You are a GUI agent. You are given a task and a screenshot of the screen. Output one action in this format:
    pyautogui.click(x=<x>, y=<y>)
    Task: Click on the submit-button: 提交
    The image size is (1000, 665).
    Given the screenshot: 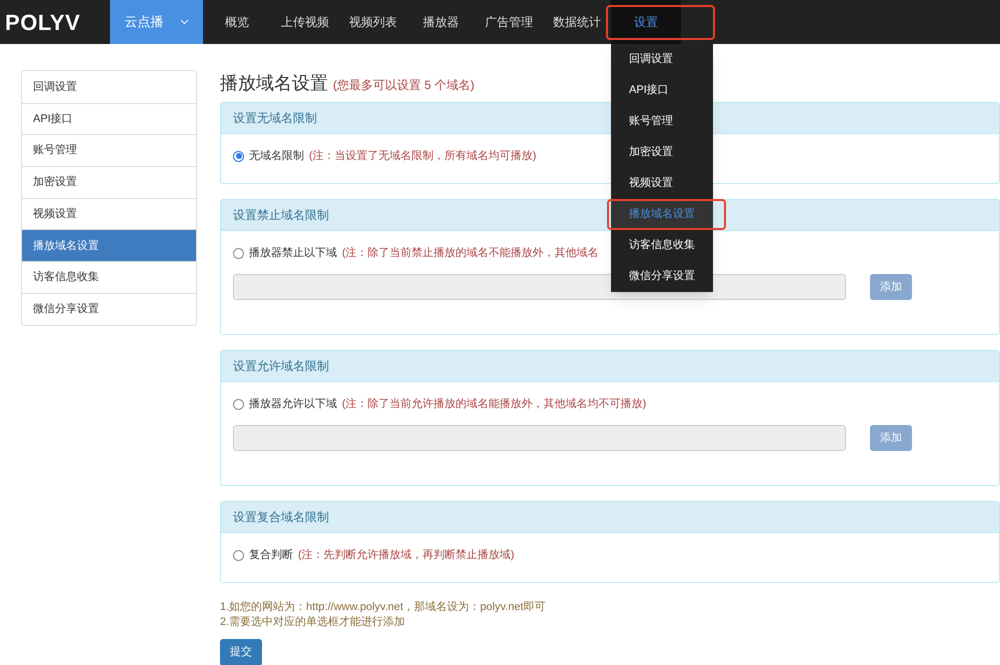 What is the action you would take?
    pyautogui.click(x=241, y=652)
    